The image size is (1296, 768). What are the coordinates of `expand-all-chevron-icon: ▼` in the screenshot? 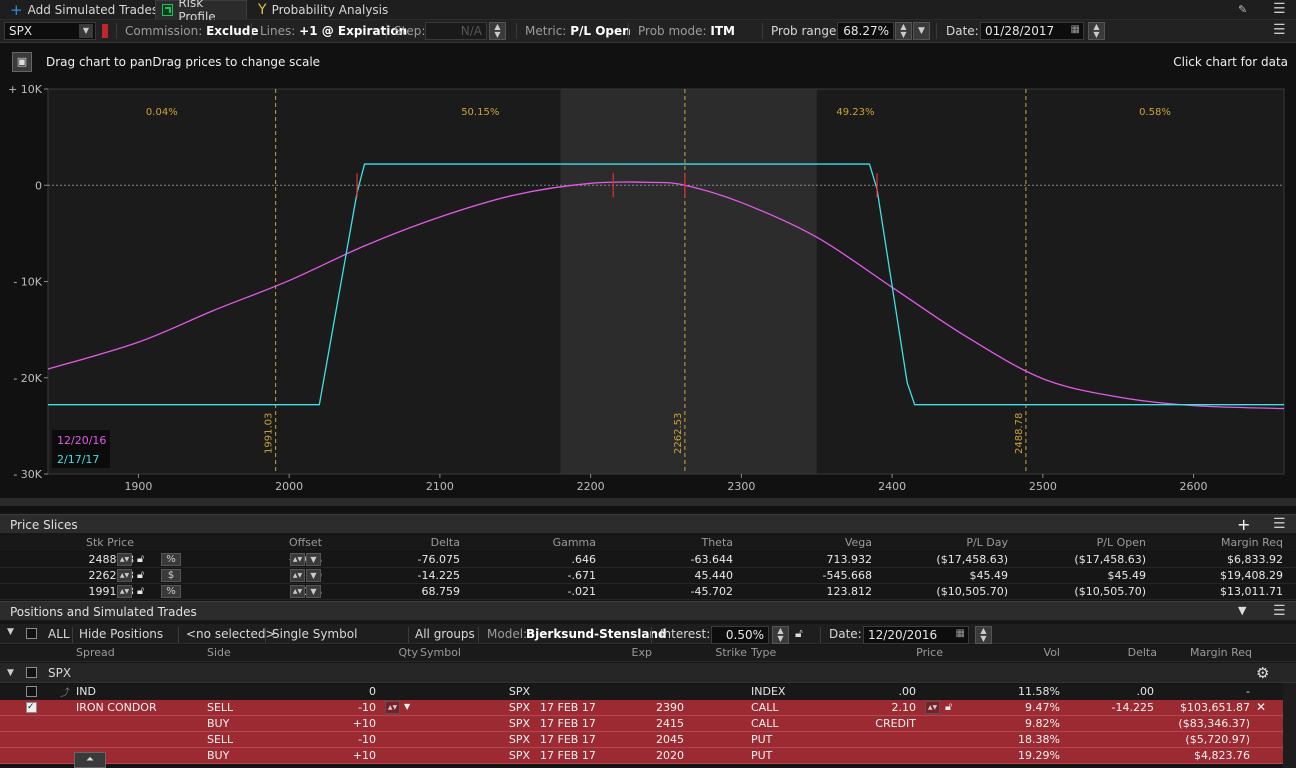 It's located at (10, 632).